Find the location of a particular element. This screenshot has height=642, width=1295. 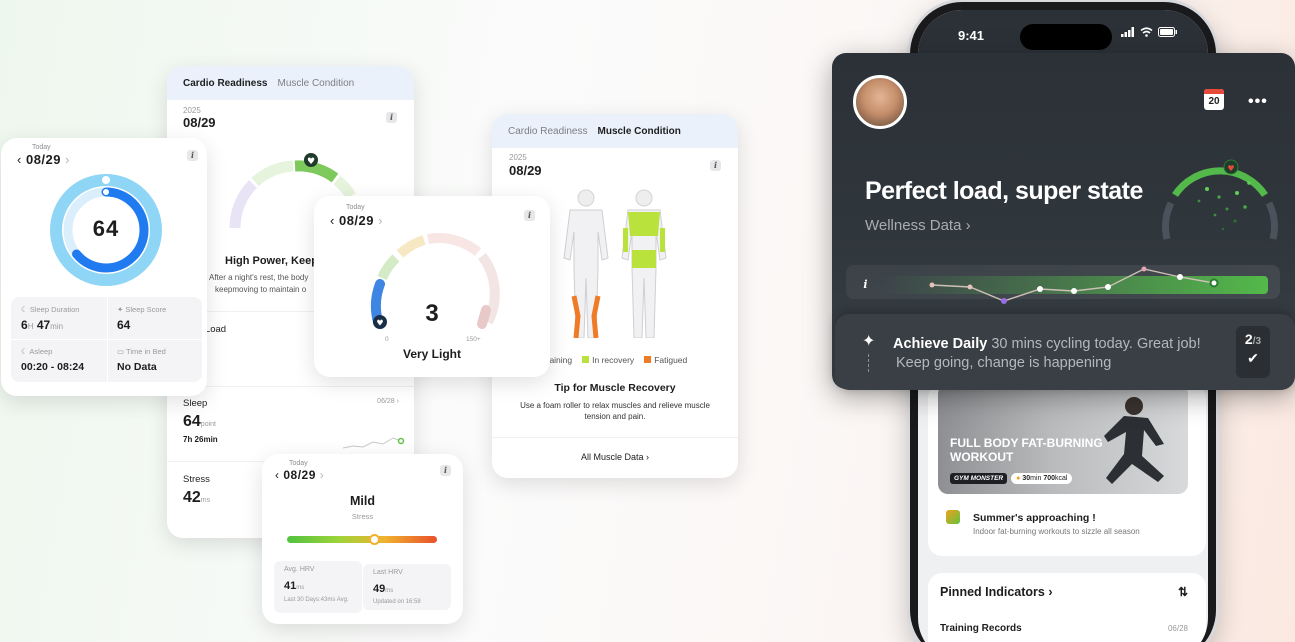

metric-hours: 6 is located at coordinates (24, 325).